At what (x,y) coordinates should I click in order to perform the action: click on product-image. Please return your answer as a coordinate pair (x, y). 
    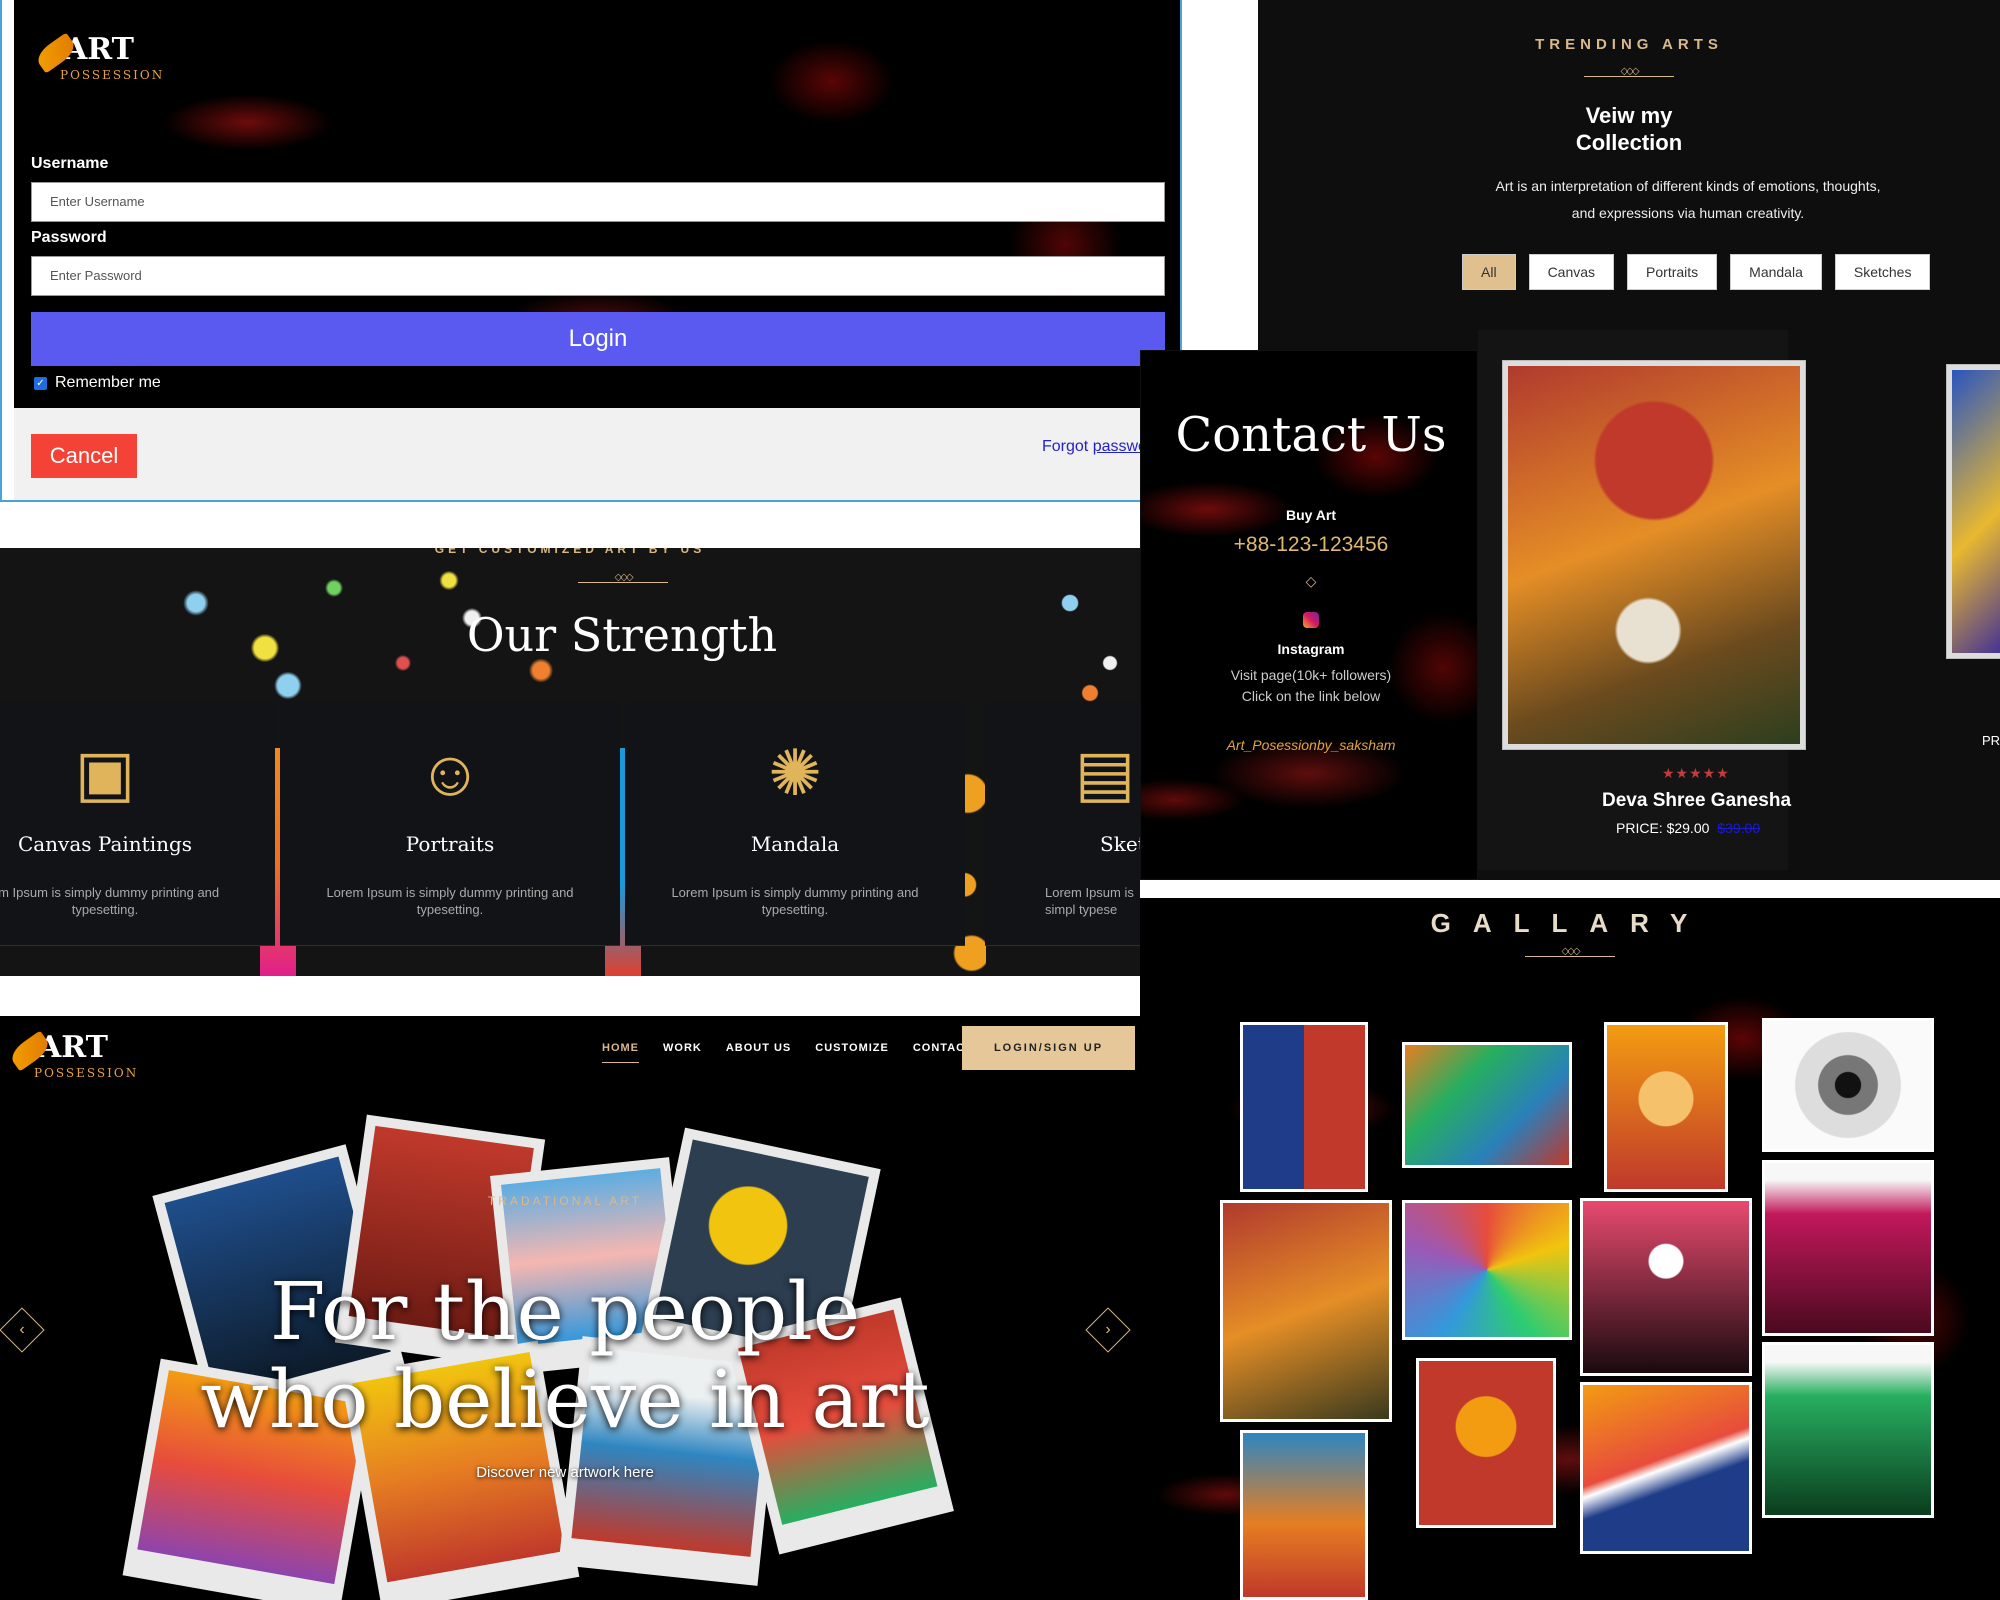
    Looking at the image, I should click on (1654, 555).